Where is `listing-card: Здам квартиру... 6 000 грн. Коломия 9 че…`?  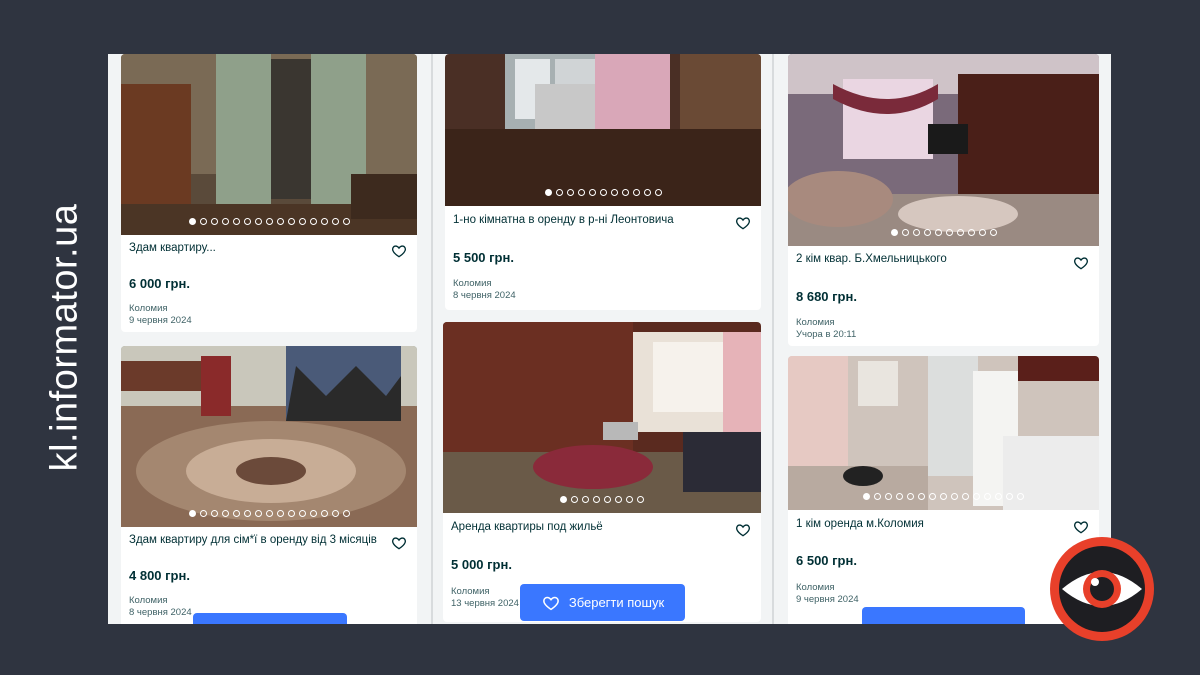
listing-card: Здам квартиру... 6 000 грн. Коломия 9 че… is located at coordinates (269, 193).